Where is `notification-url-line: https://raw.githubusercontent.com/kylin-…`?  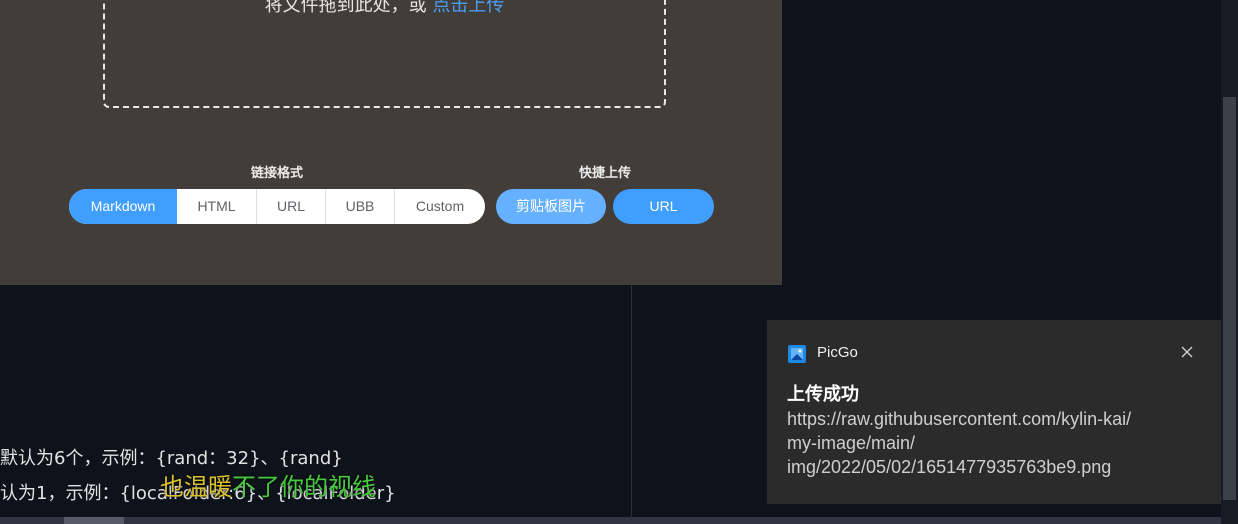
notification-url-line: https://raw.githubusercontent.com/kylin-… is located at coordinates (959, 419).